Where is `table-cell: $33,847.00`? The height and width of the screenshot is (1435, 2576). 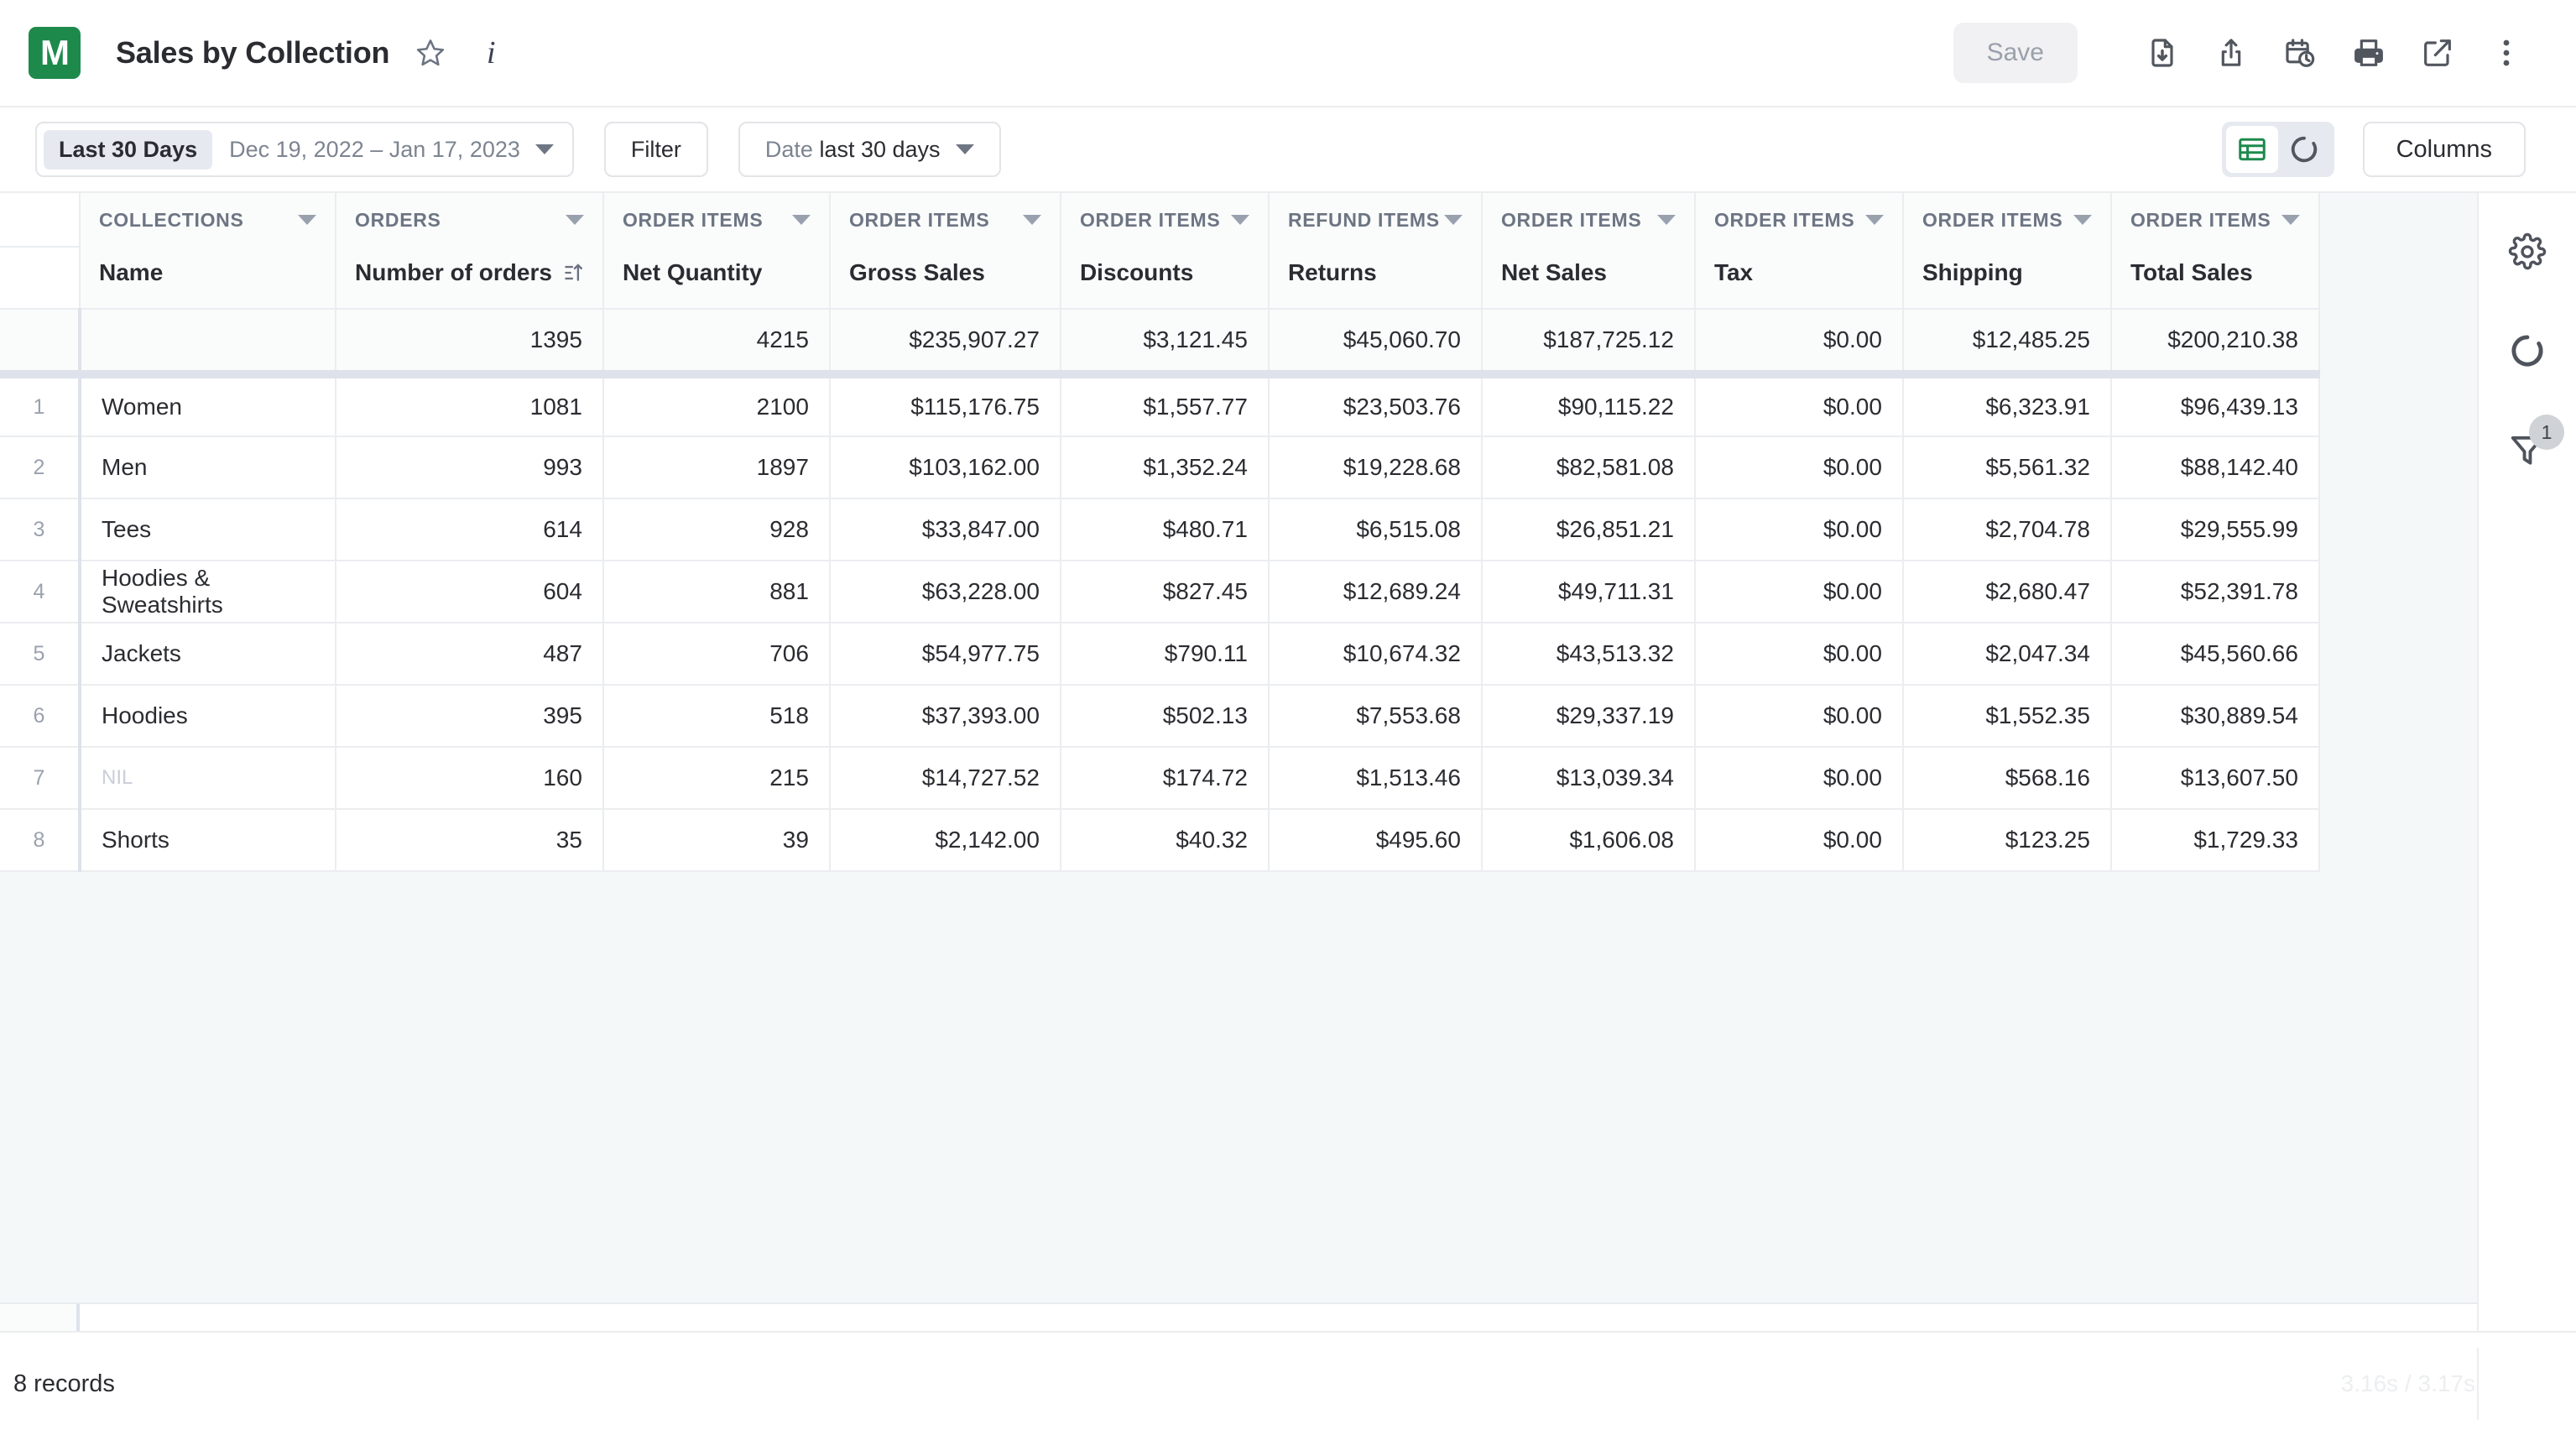
table-cell: $33,847.00 is located at coordinates (945, 529).